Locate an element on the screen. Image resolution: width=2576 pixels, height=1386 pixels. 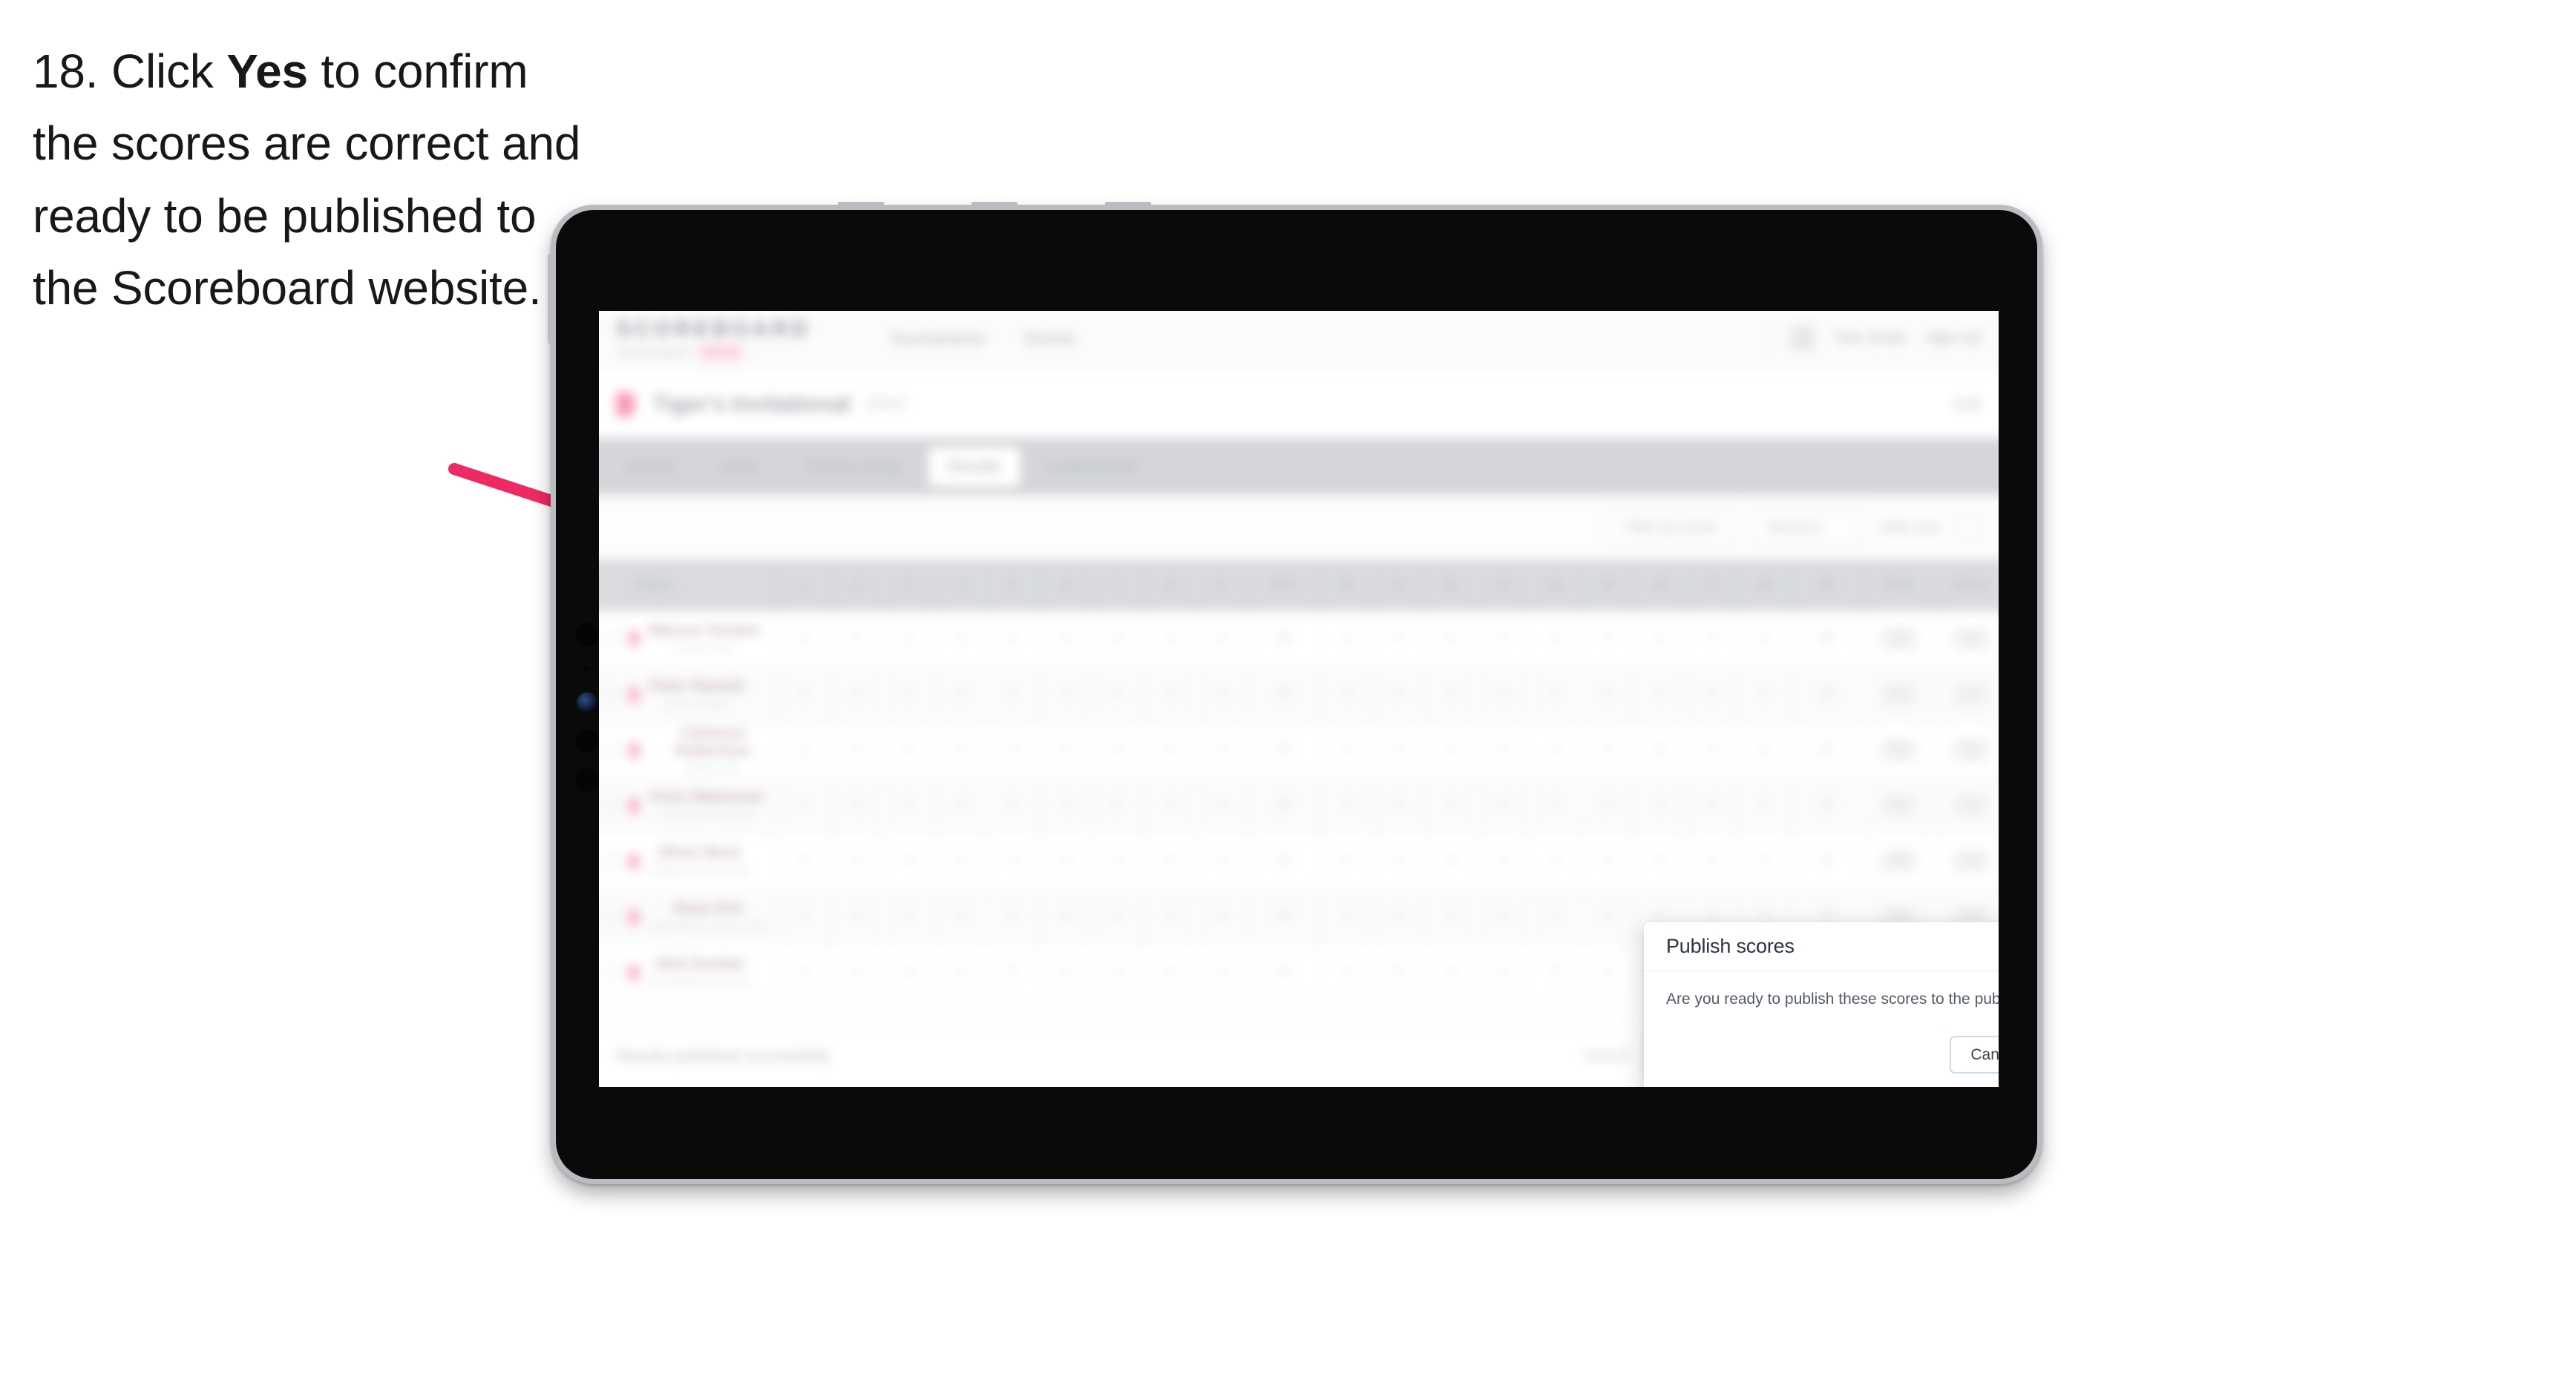
col-header-h9: 9 is located at coordinates (1222, 585).